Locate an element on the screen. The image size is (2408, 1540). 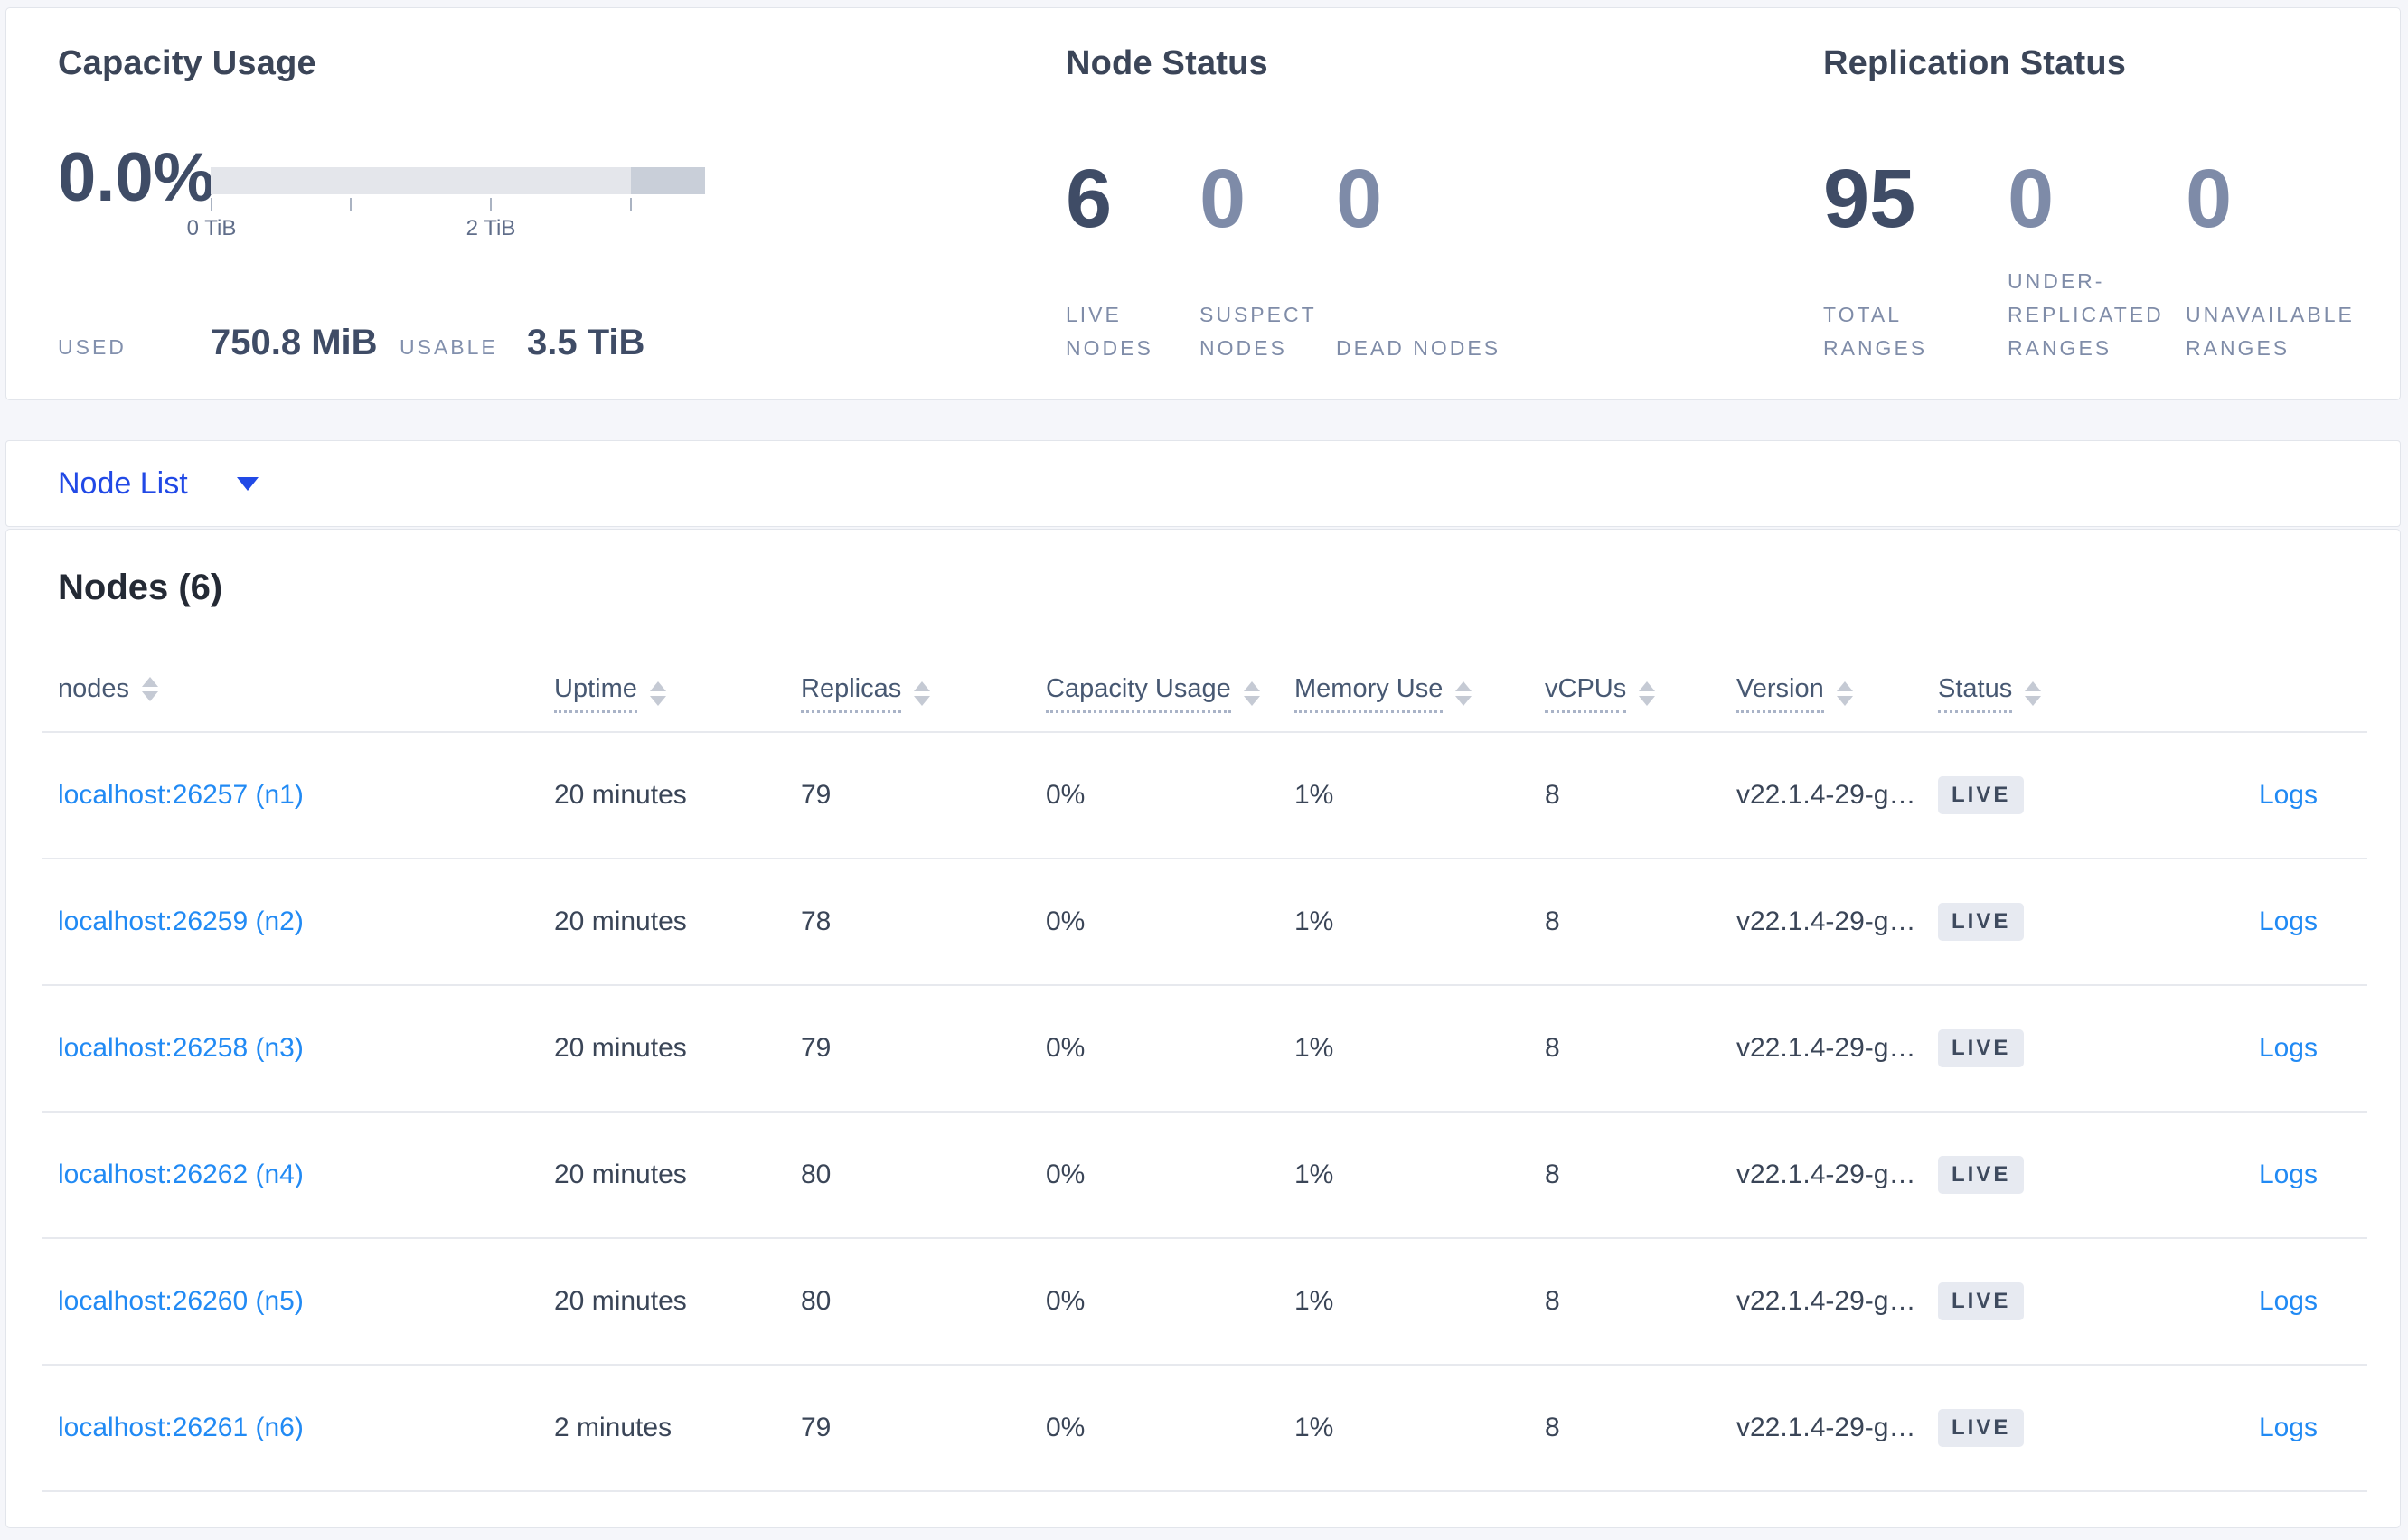
capacity-usage-bar: 0 TiB 2 TiB is located at coordinates (446, 210).